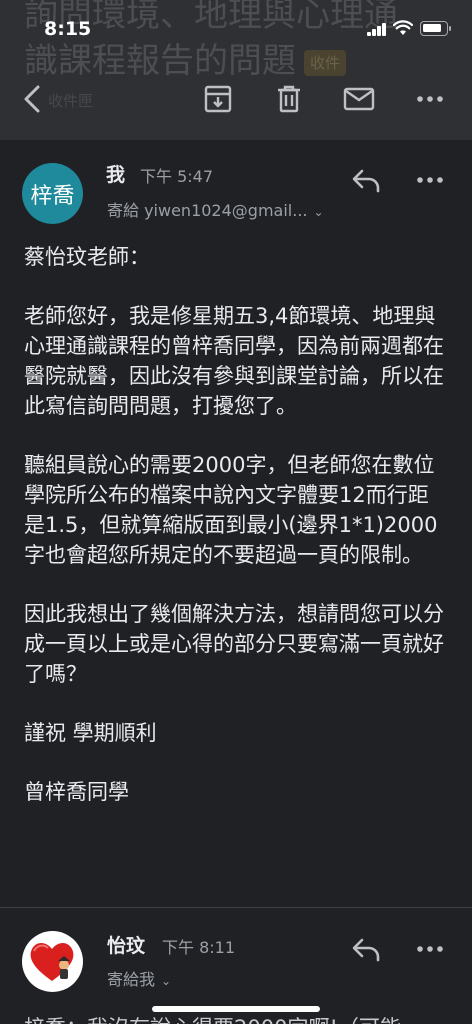 The height and width of the screenshot is (1024, 472). I want to click on message-divider, so click(236, 907).